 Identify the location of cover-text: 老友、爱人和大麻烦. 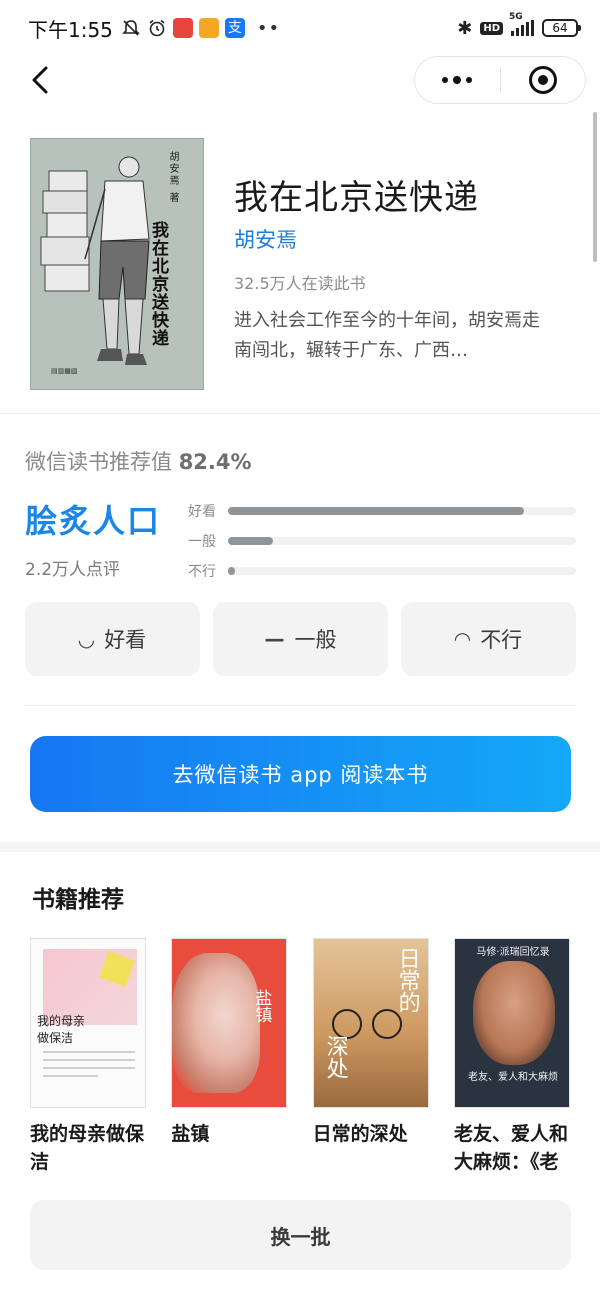
(512, 1077).